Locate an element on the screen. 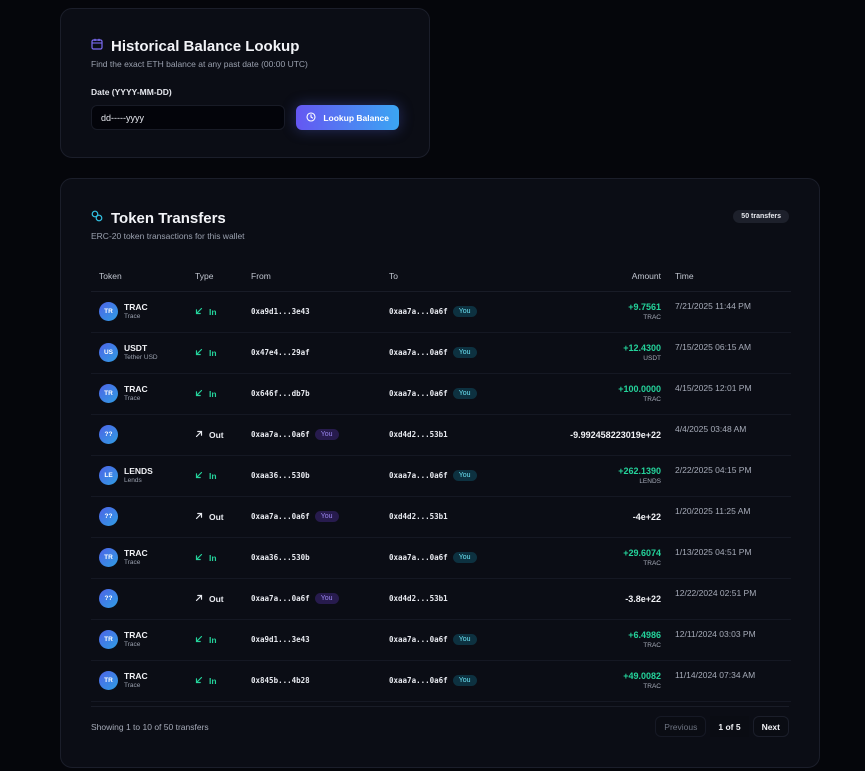 The width and height of the screenshot is (865, 771). from-address: 0x845b...4b28 is located at coordinates (280, 680).